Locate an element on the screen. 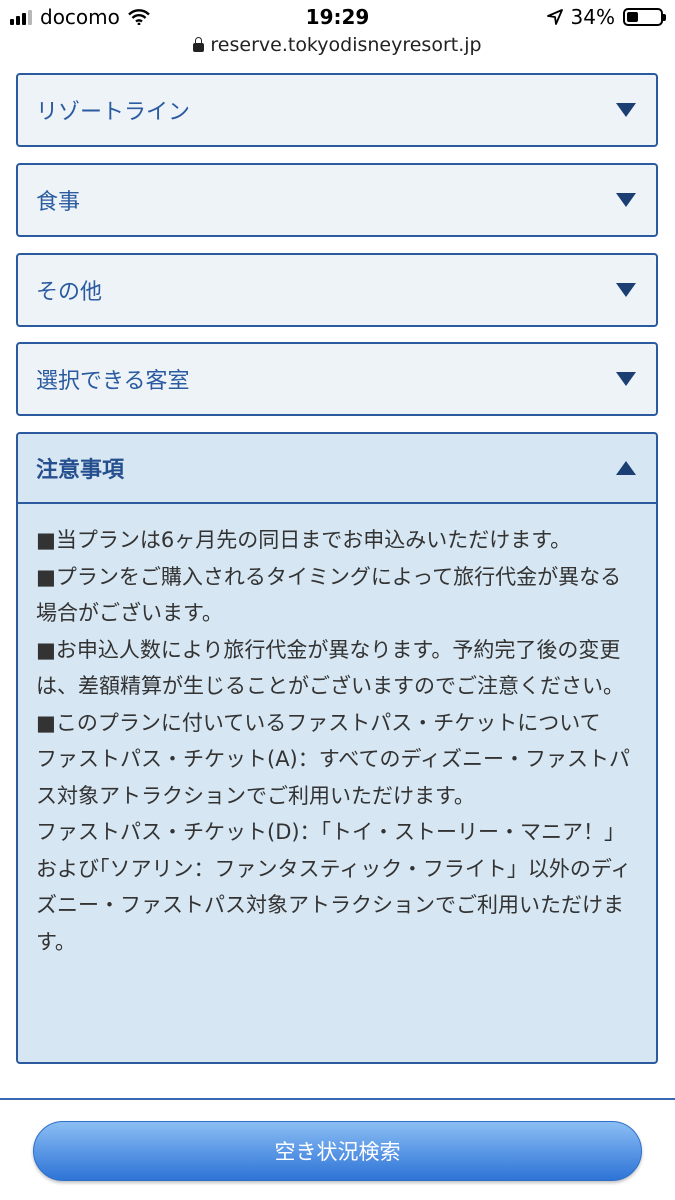  note-paragraph: ■このプランに付いているファストパス・チケットについて is located at coordinates (318, 722).